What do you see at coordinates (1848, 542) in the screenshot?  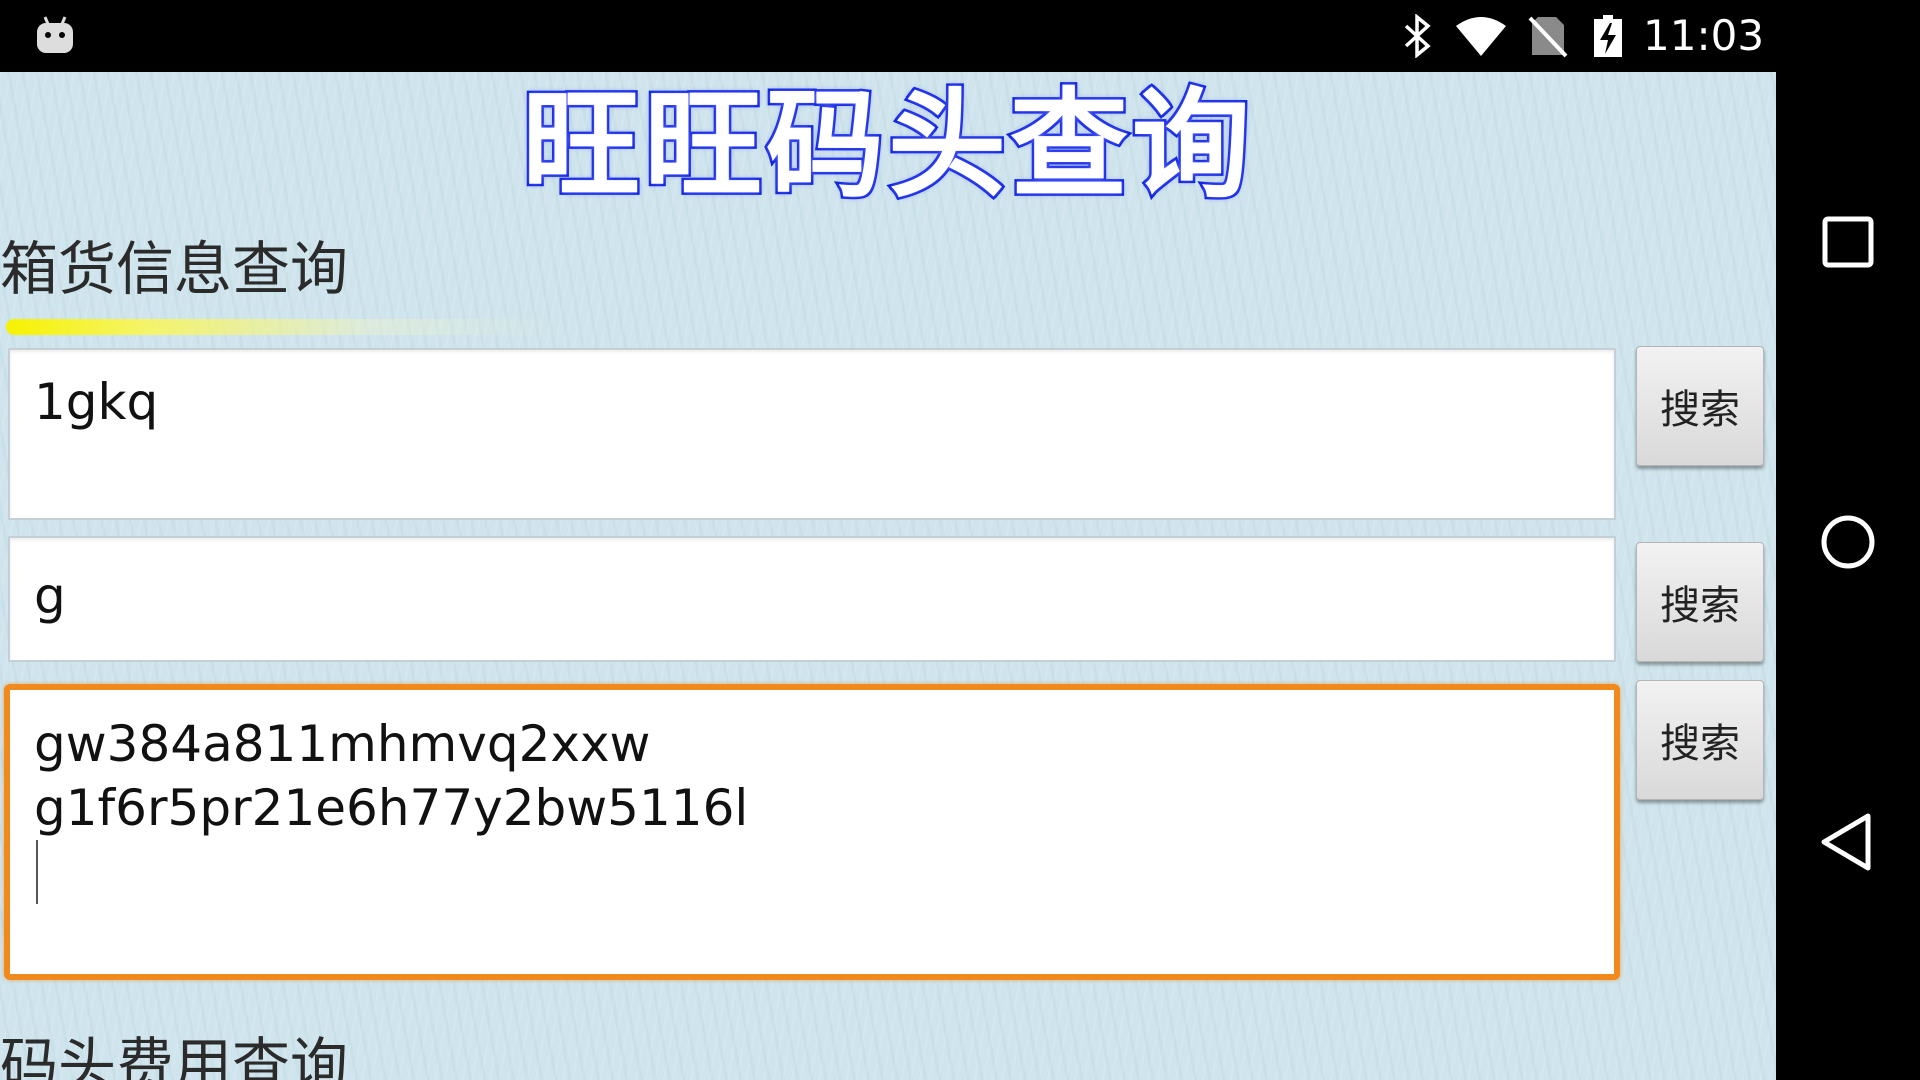 I see `home-icon` at bounding box center [1848, 542].